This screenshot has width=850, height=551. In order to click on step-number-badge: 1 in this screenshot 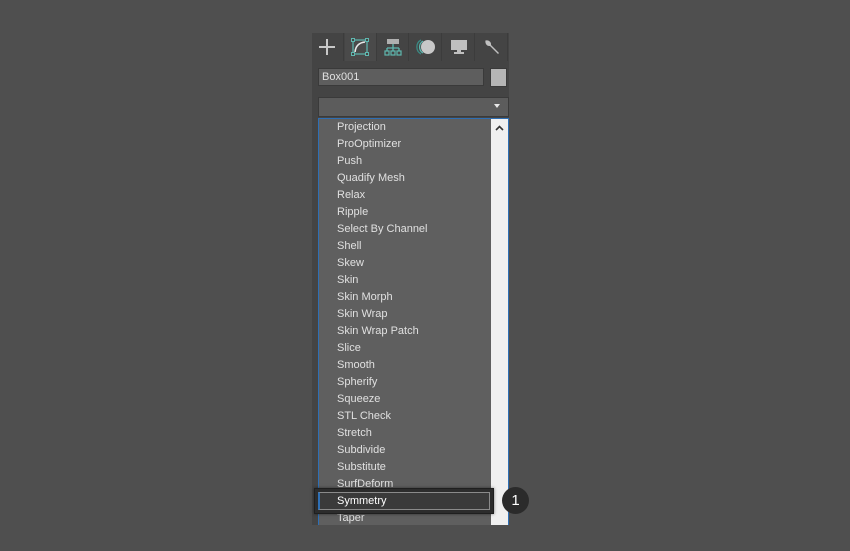, I will do `click(515, 500)`.